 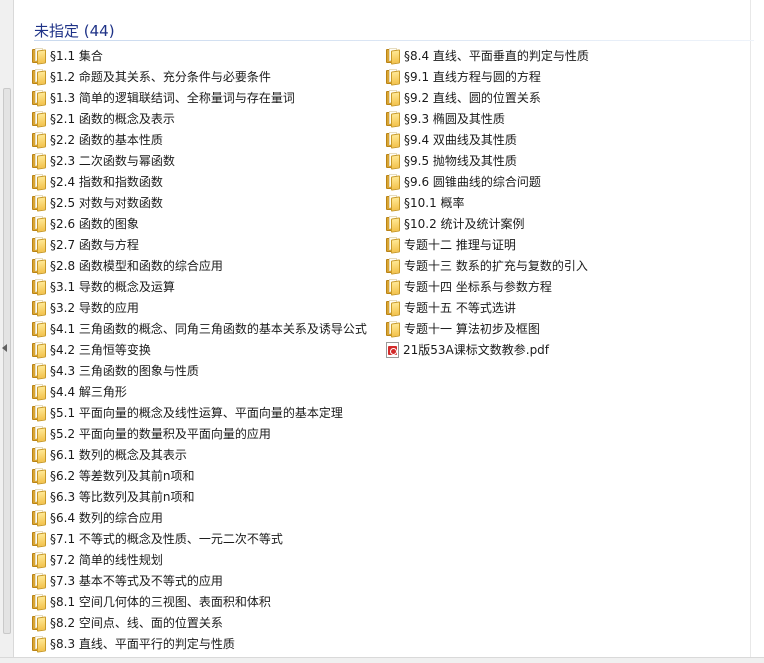 What do you see at coordinates (100, 350) in the screenshot?
I see `item-label: §4.2 三角恒等变换` at bounding box center [100, 350].